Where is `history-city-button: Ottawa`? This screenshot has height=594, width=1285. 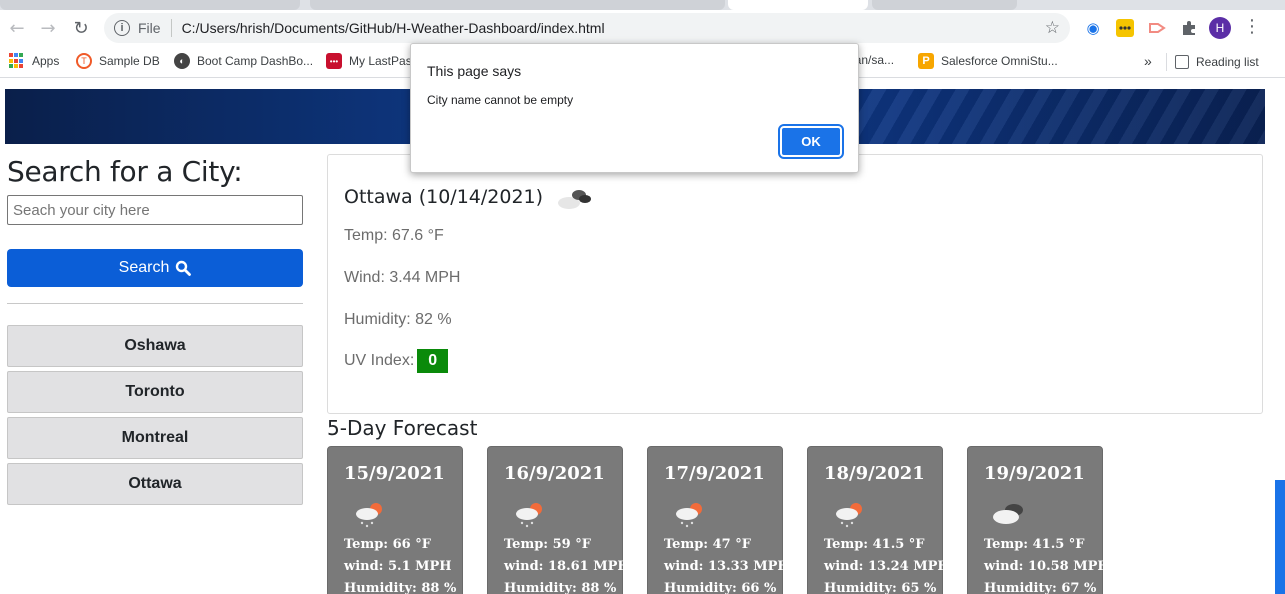
history-city-button: Ottawa is located at coordinates (155, 484).